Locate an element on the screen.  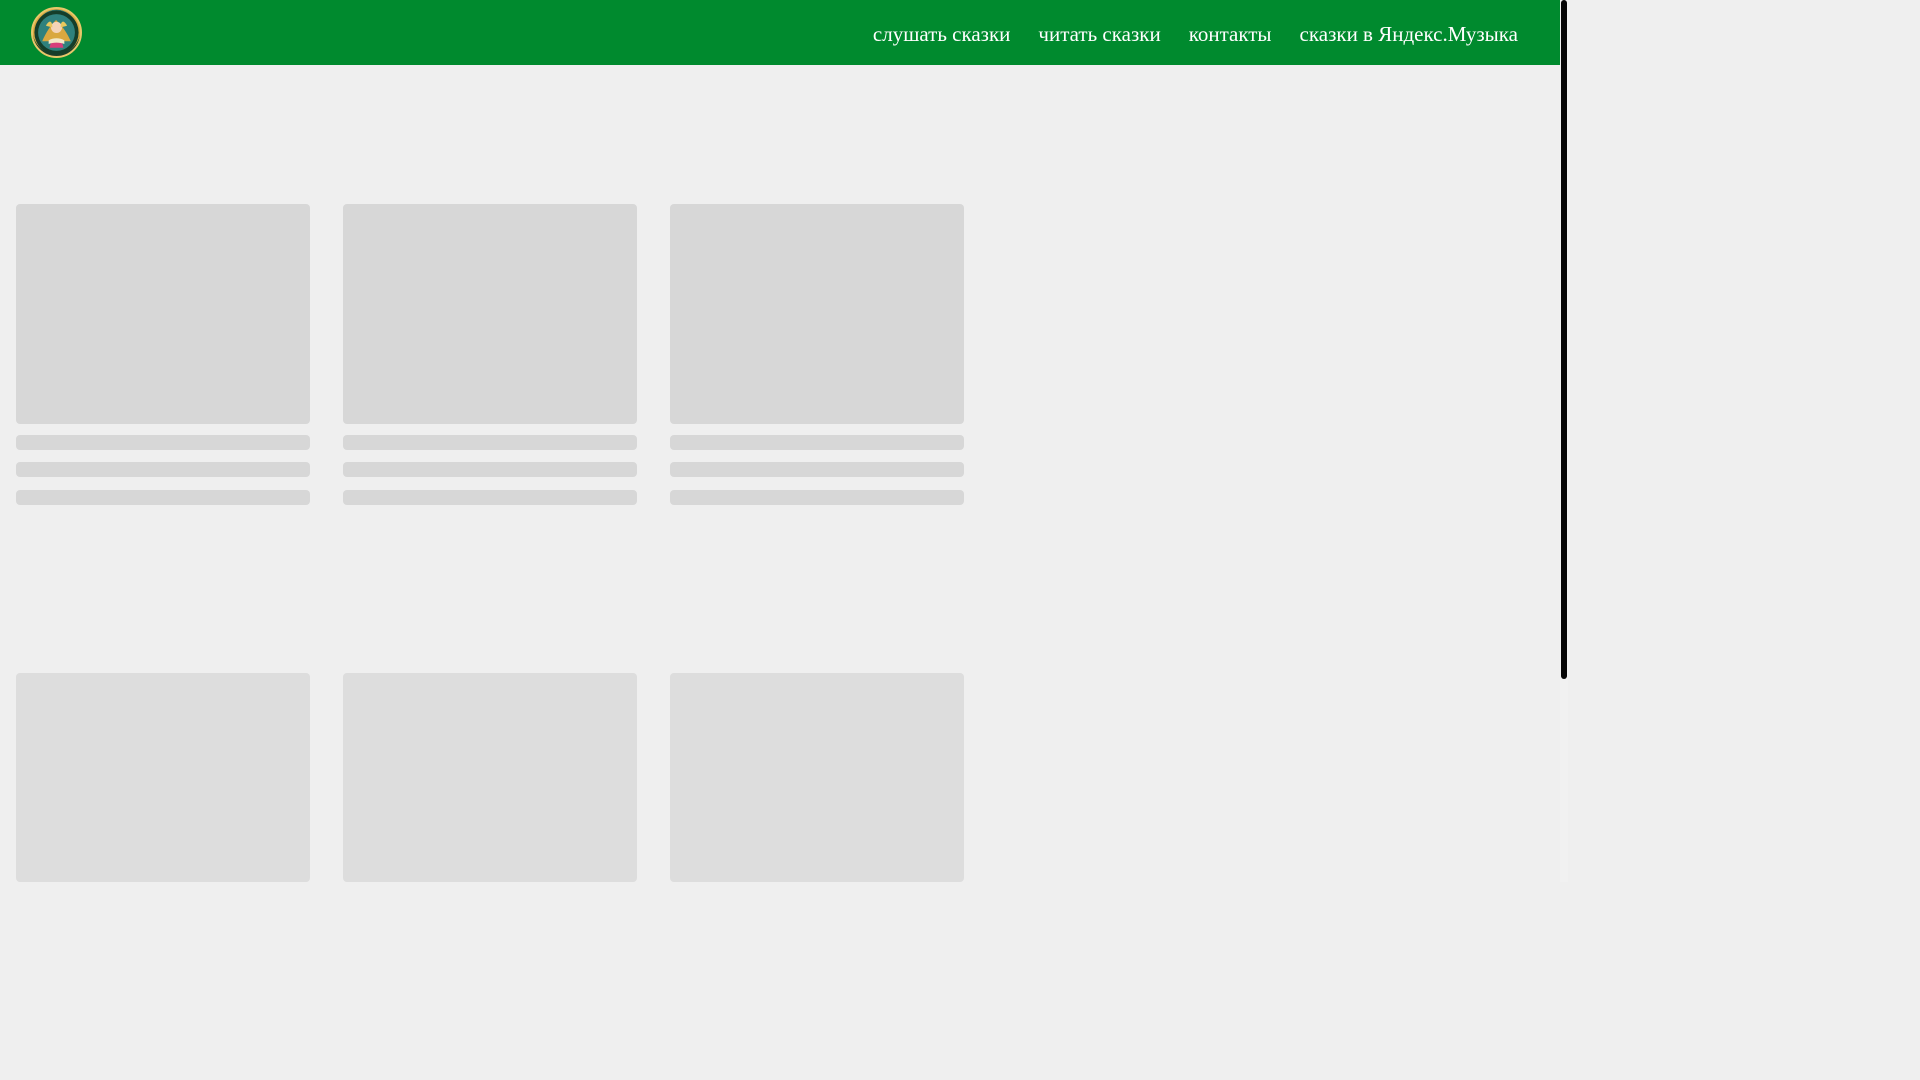
nav-listen-tales: слушать сказки is located at coordinates (942, 34).